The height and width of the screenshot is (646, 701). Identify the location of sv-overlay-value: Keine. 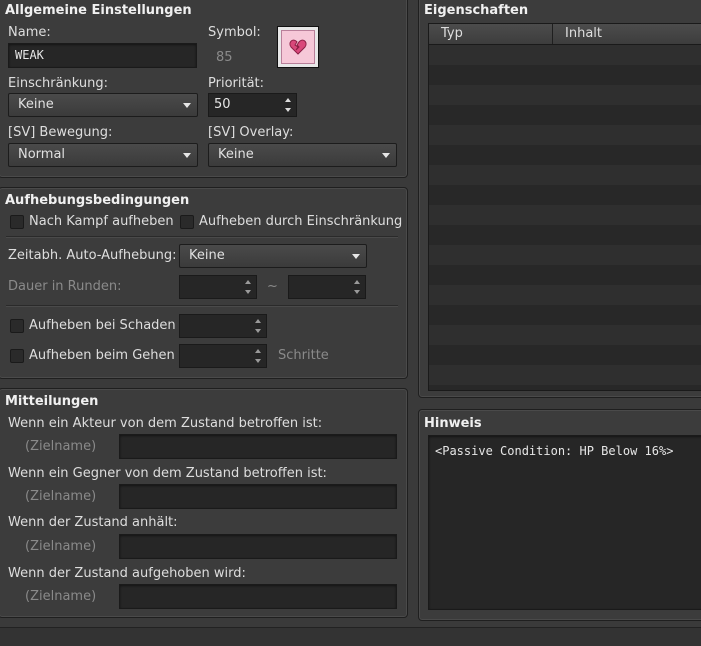
(236, 154).